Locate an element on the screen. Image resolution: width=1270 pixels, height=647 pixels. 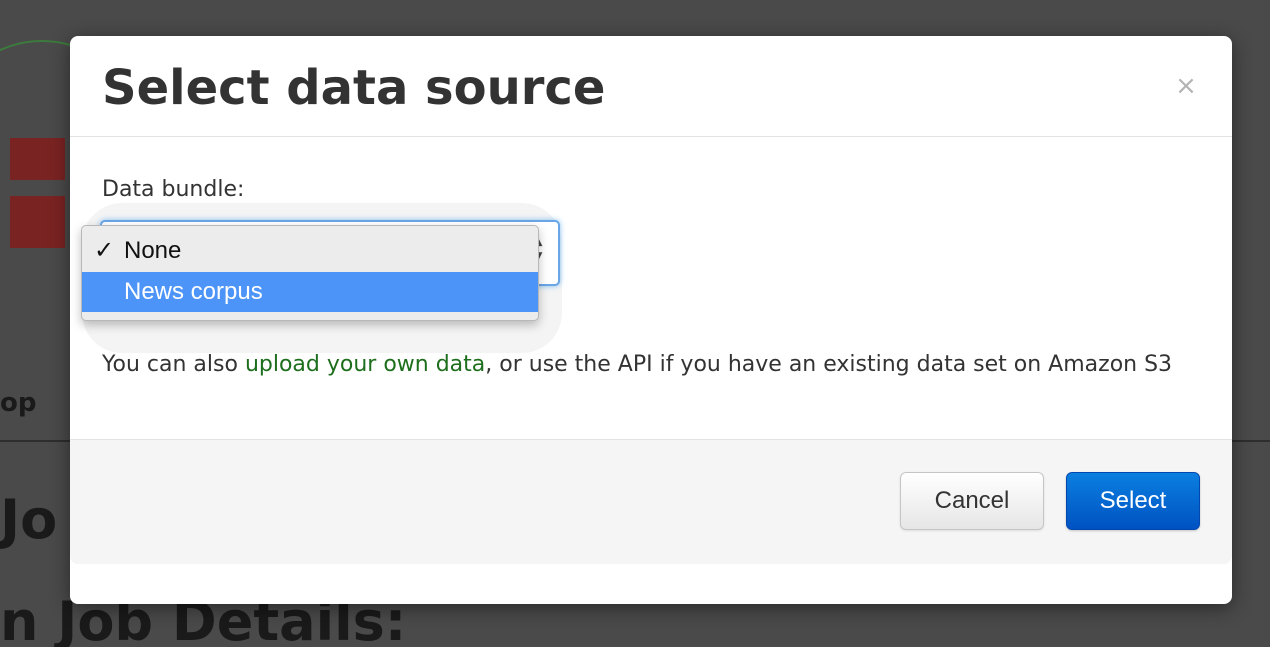
checkmark-icon: ✓ is located at coordinates (104, 250).